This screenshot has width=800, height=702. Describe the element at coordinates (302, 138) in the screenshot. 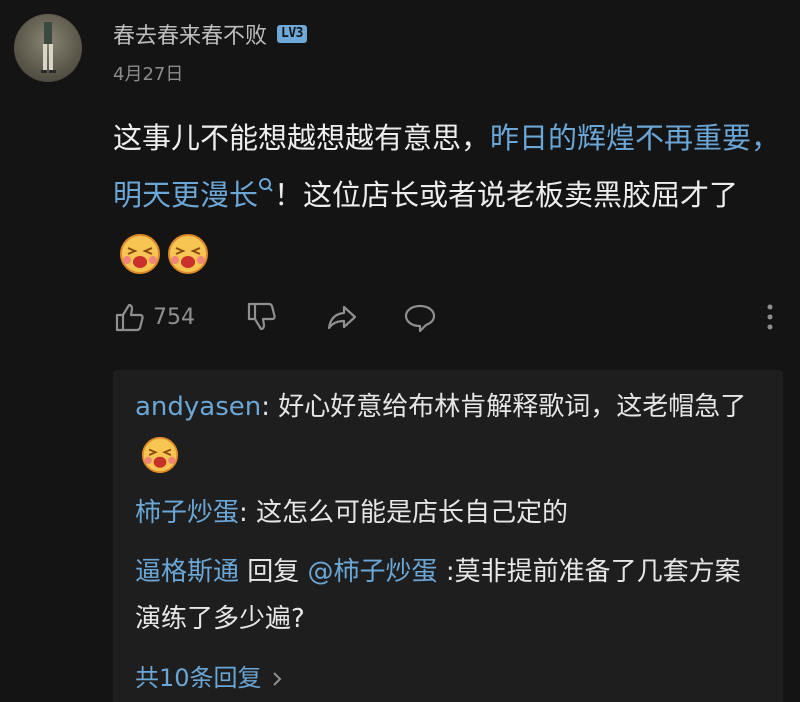

I see `comment-text-part: 这事儿不能想越想越有意思，` at that location.